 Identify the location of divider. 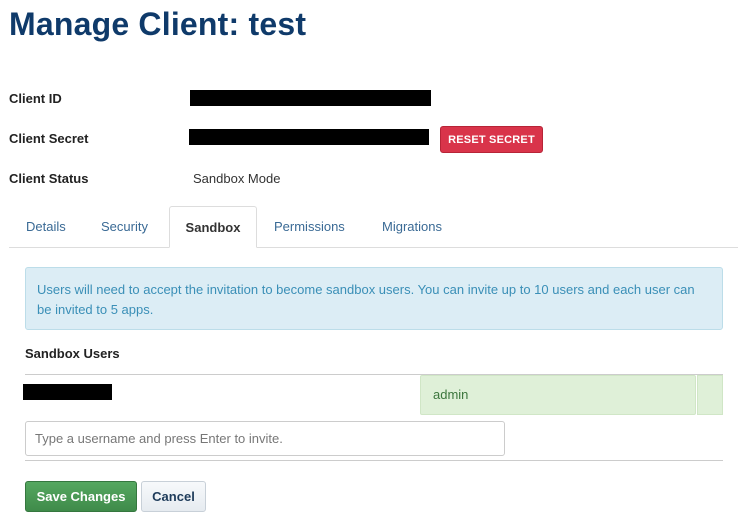
(374, 460).